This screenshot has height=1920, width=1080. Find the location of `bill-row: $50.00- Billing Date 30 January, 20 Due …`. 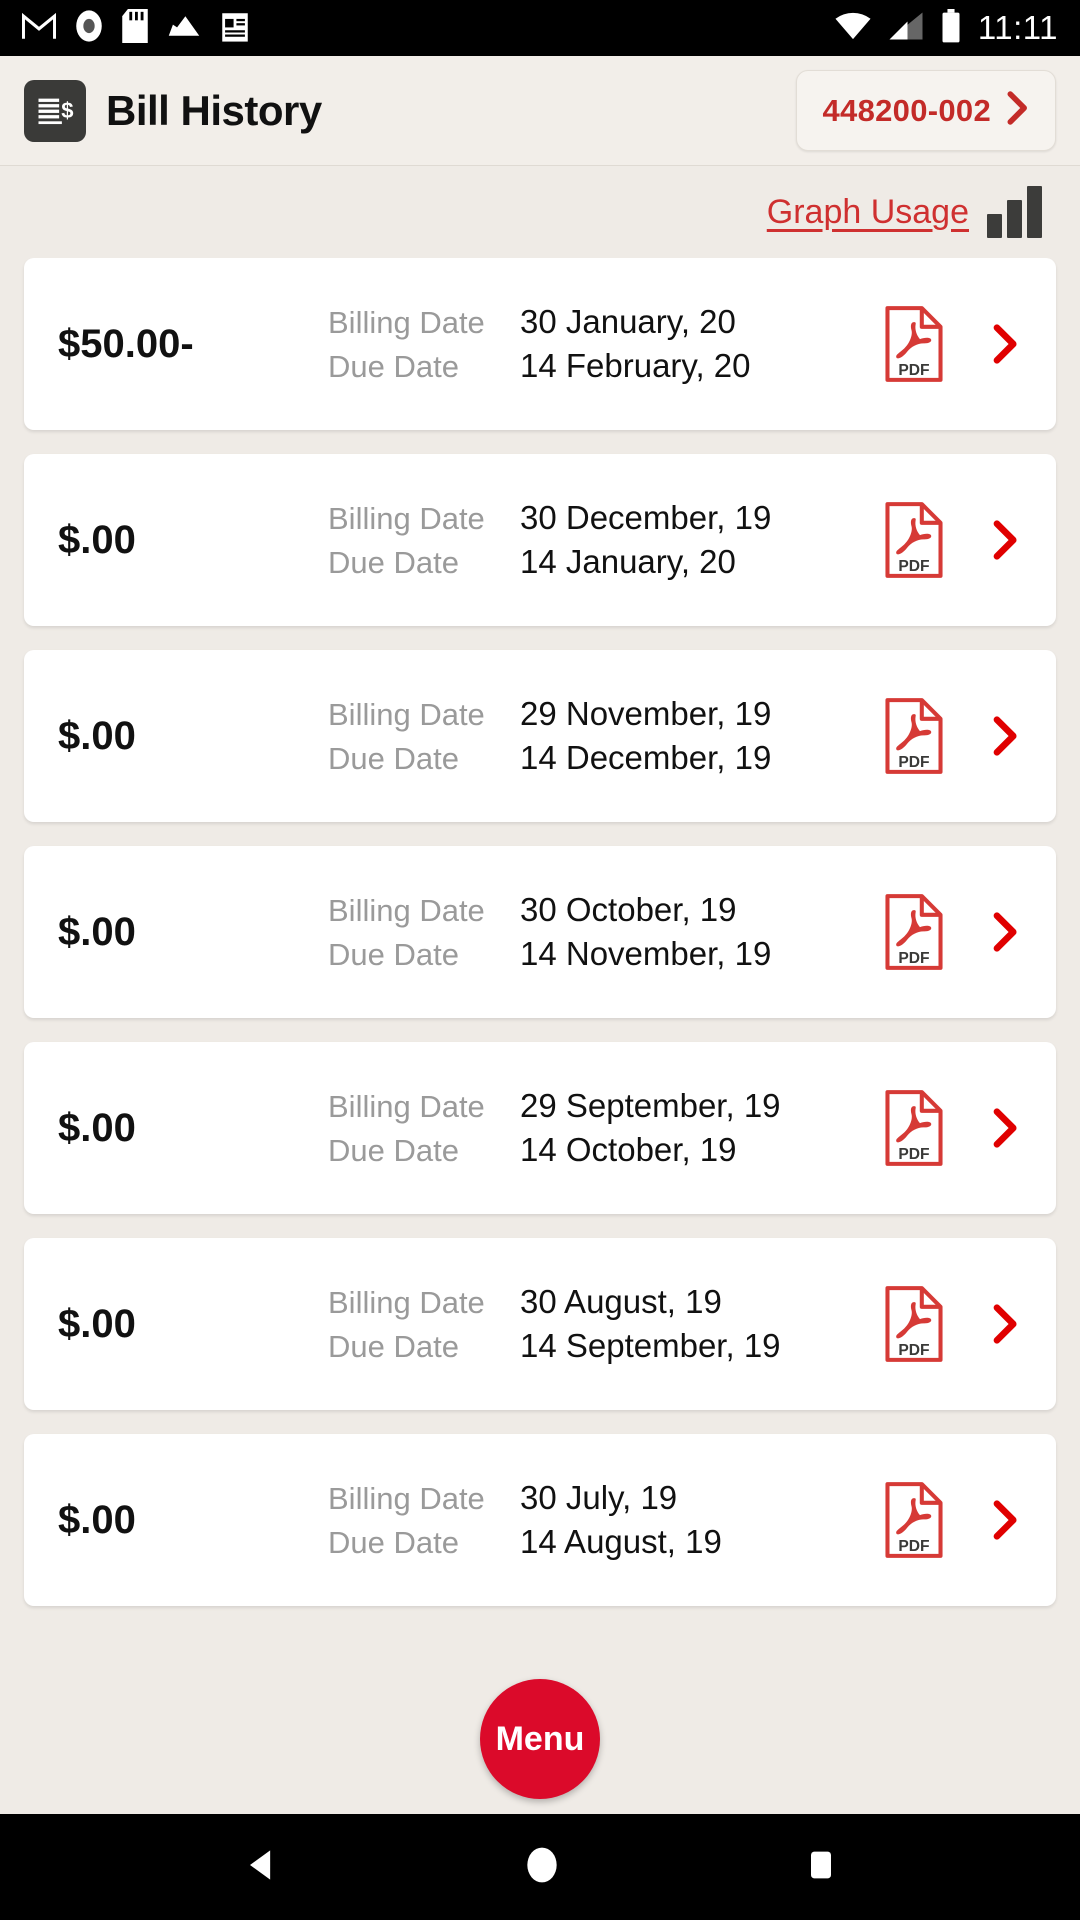

bill-row: $50.00- Billing Date 30 January, 20 Due … is located at coordinates (540, 344).